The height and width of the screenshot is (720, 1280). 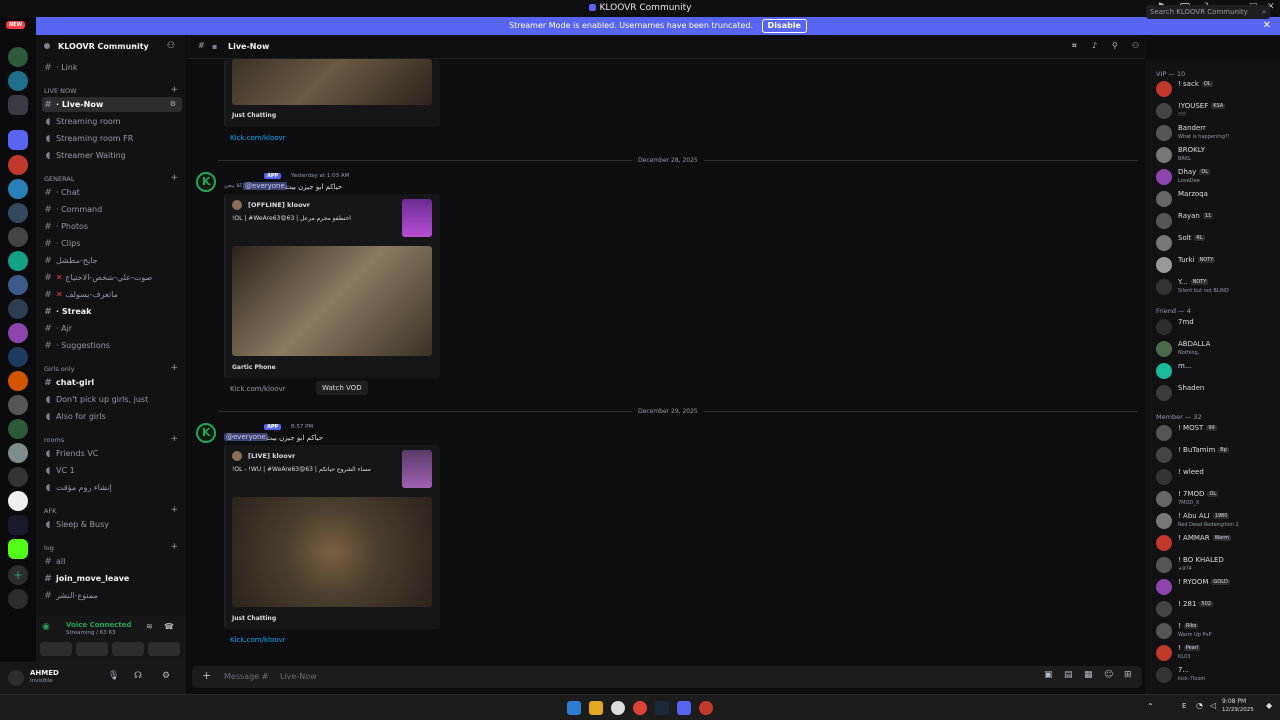 I want to click on noise-icon: ≋, so click(x=149, y=626).